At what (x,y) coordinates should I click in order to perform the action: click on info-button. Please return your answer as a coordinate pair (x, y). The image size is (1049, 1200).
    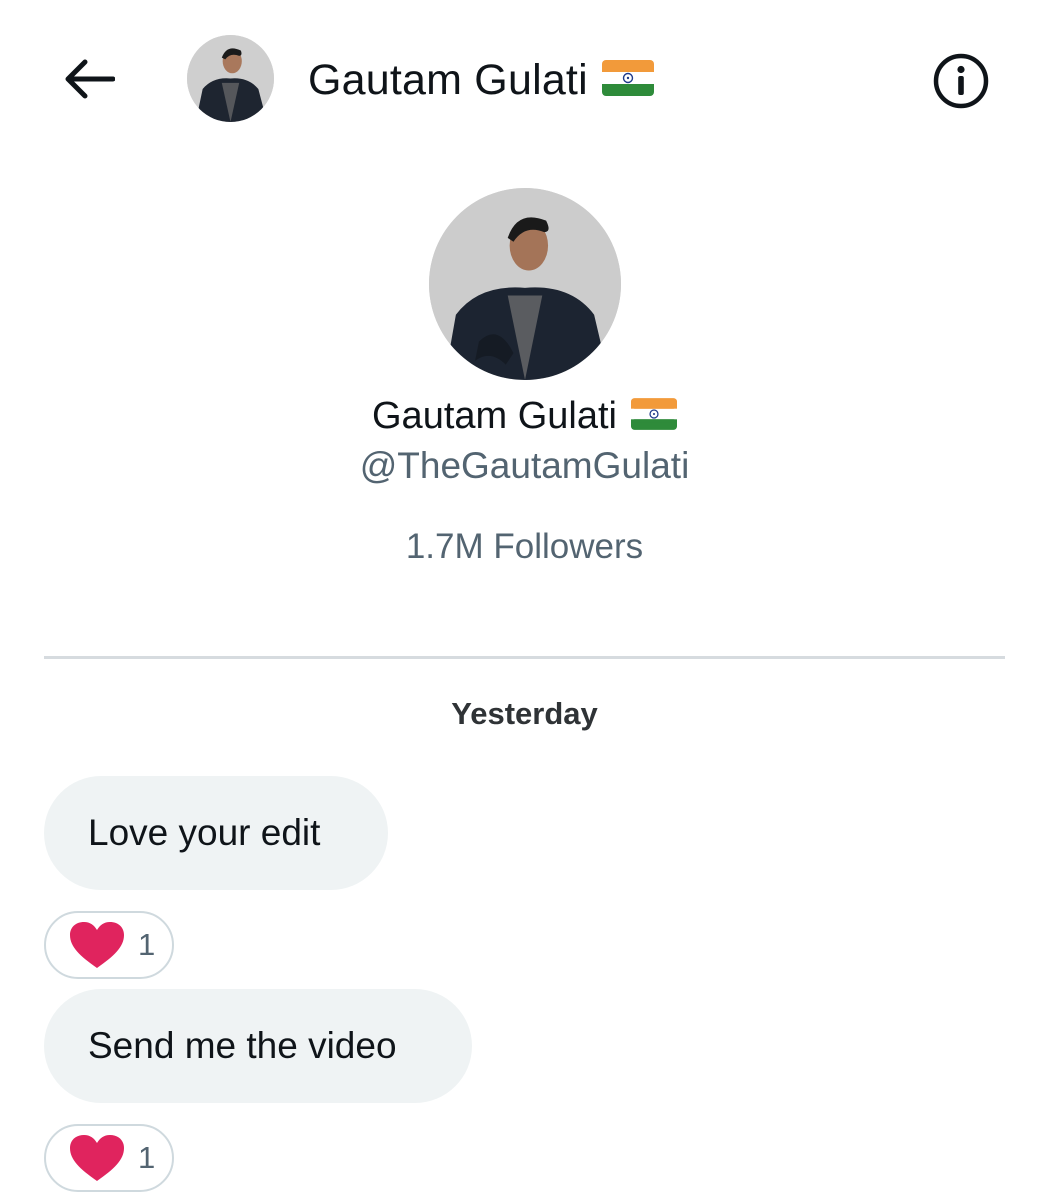
    Looking at the image, I should click on (961, 81).